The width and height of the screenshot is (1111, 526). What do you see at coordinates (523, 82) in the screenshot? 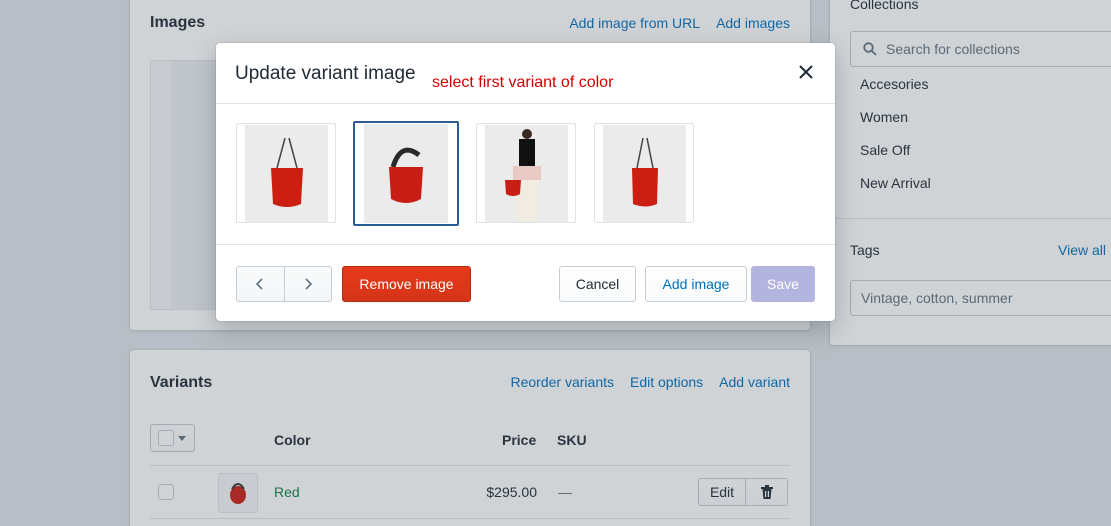
I see `annotation-text: select first variant of color` at bounding box center [523, 82].